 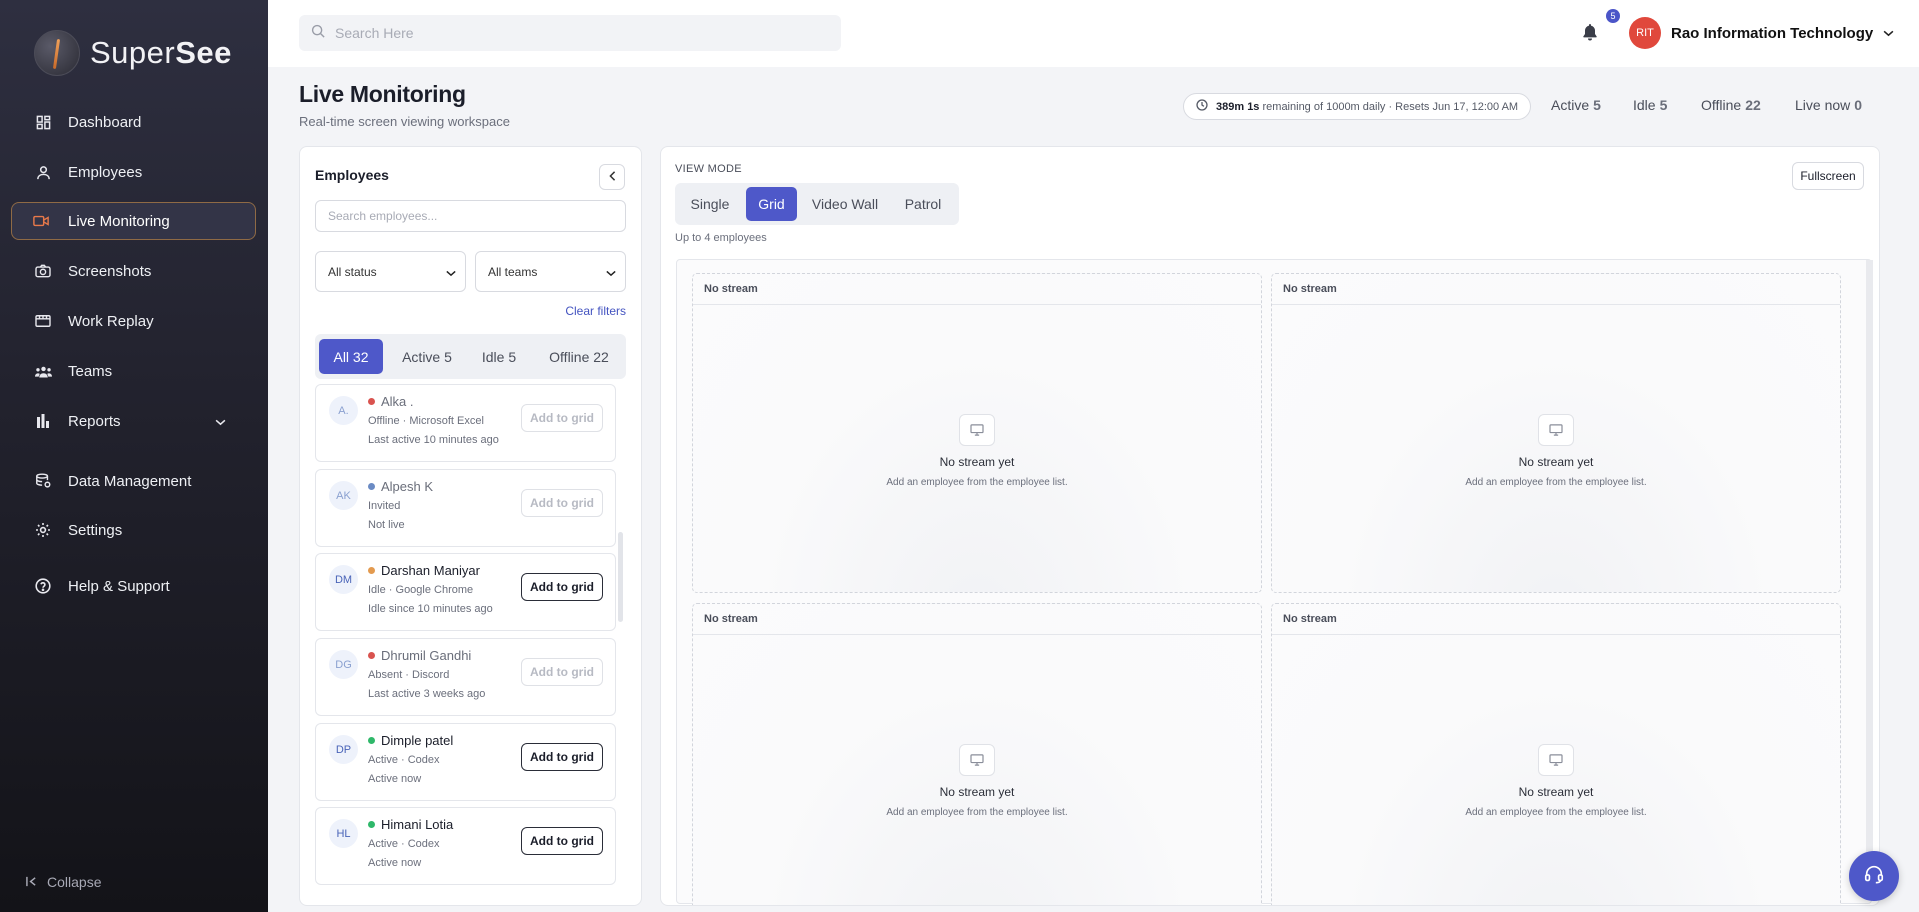 I want to click on avatar: DP, so click(x=343, y=749).